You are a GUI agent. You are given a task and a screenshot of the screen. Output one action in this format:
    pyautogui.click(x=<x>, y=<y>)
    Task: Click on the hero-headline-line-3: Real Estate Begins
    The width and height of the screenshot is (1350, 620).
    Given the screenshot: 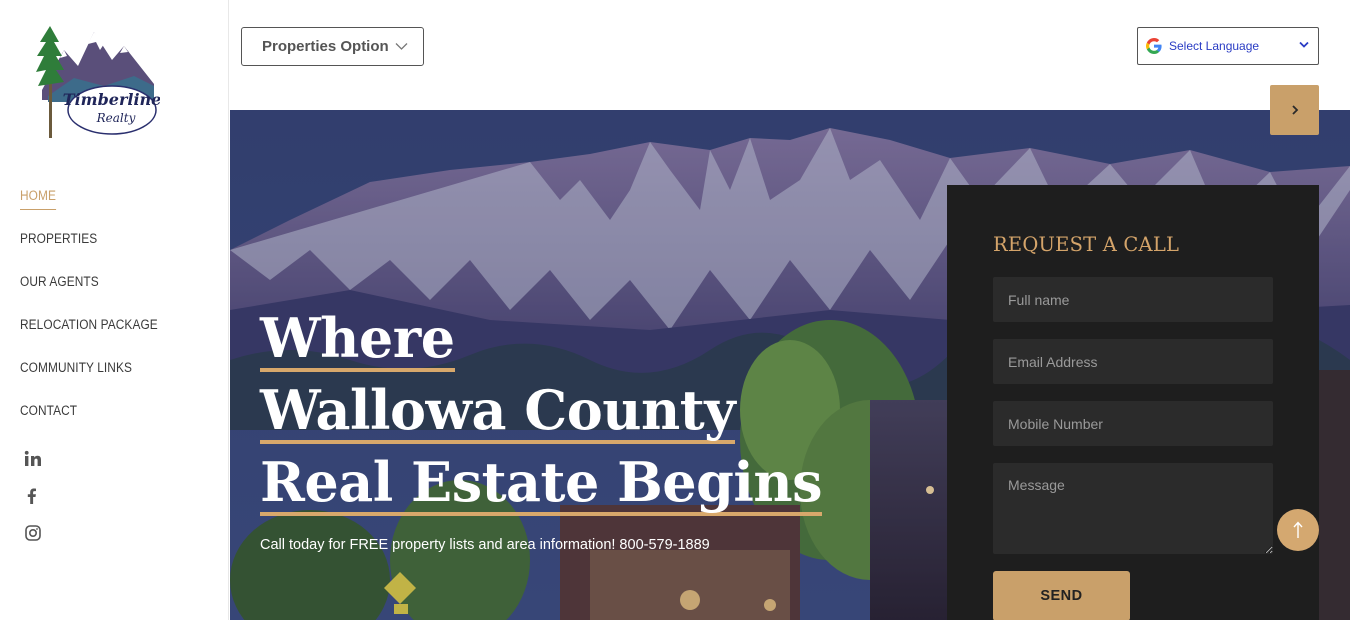 What is the action you would take?
    pyautogui.click(x=541, y=483)
    